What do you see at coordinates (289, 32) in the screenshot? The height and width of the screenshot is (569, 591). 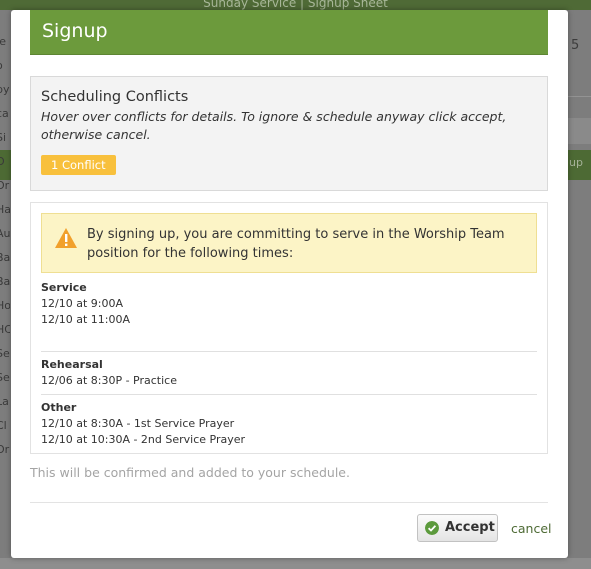 I see `modal-header: Signup` at bounding box center [289, 32].